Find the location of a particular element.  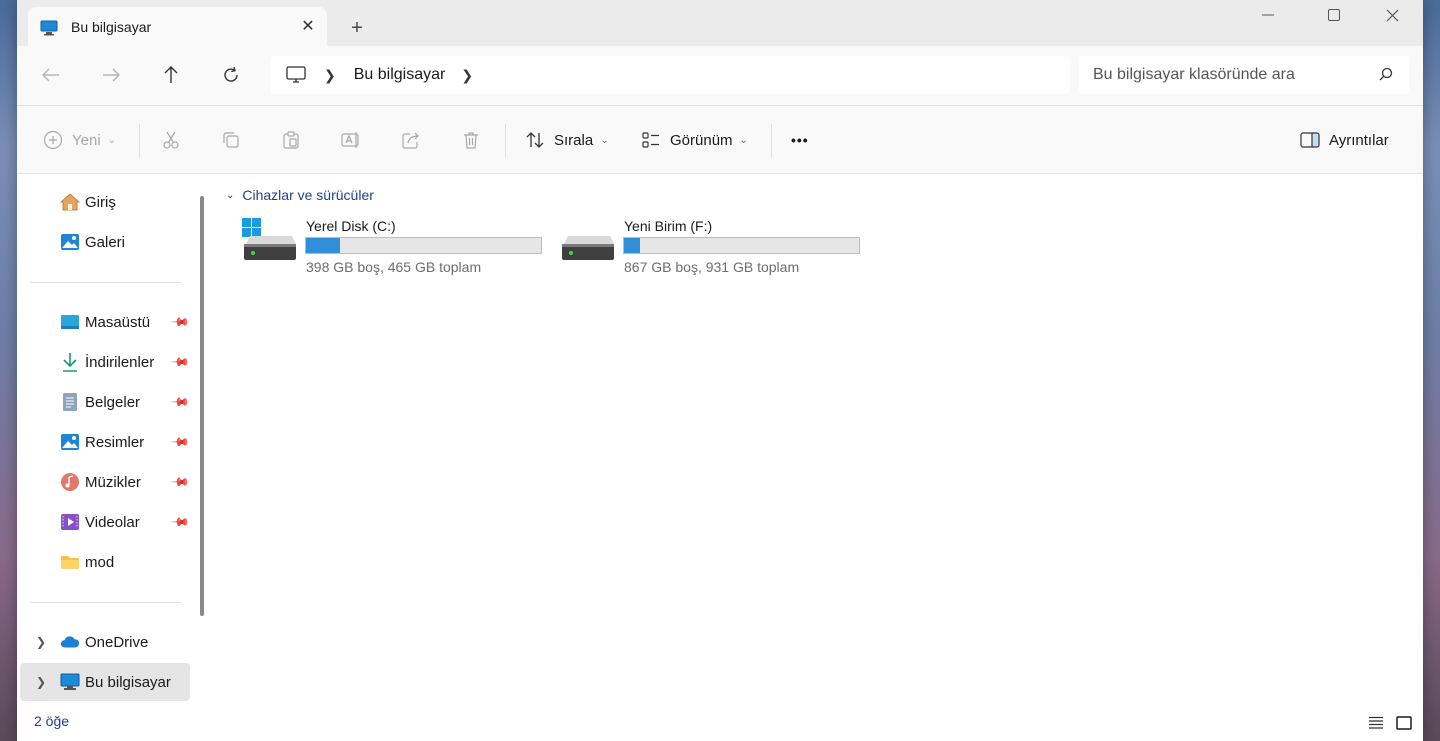

details-view-icon is located at coordinates (1376, 723).